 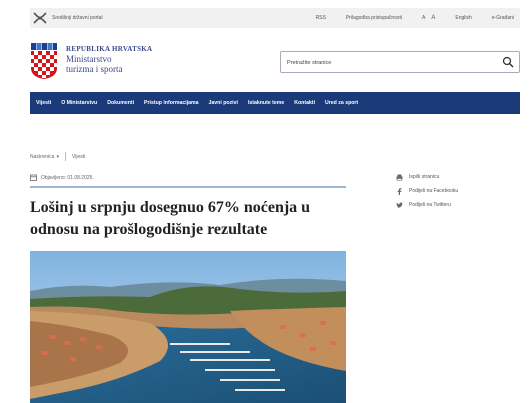 What do you see at coordinates (508, 62) in the screenshot?
I see `search-icon` at bounding box center [508, 62].